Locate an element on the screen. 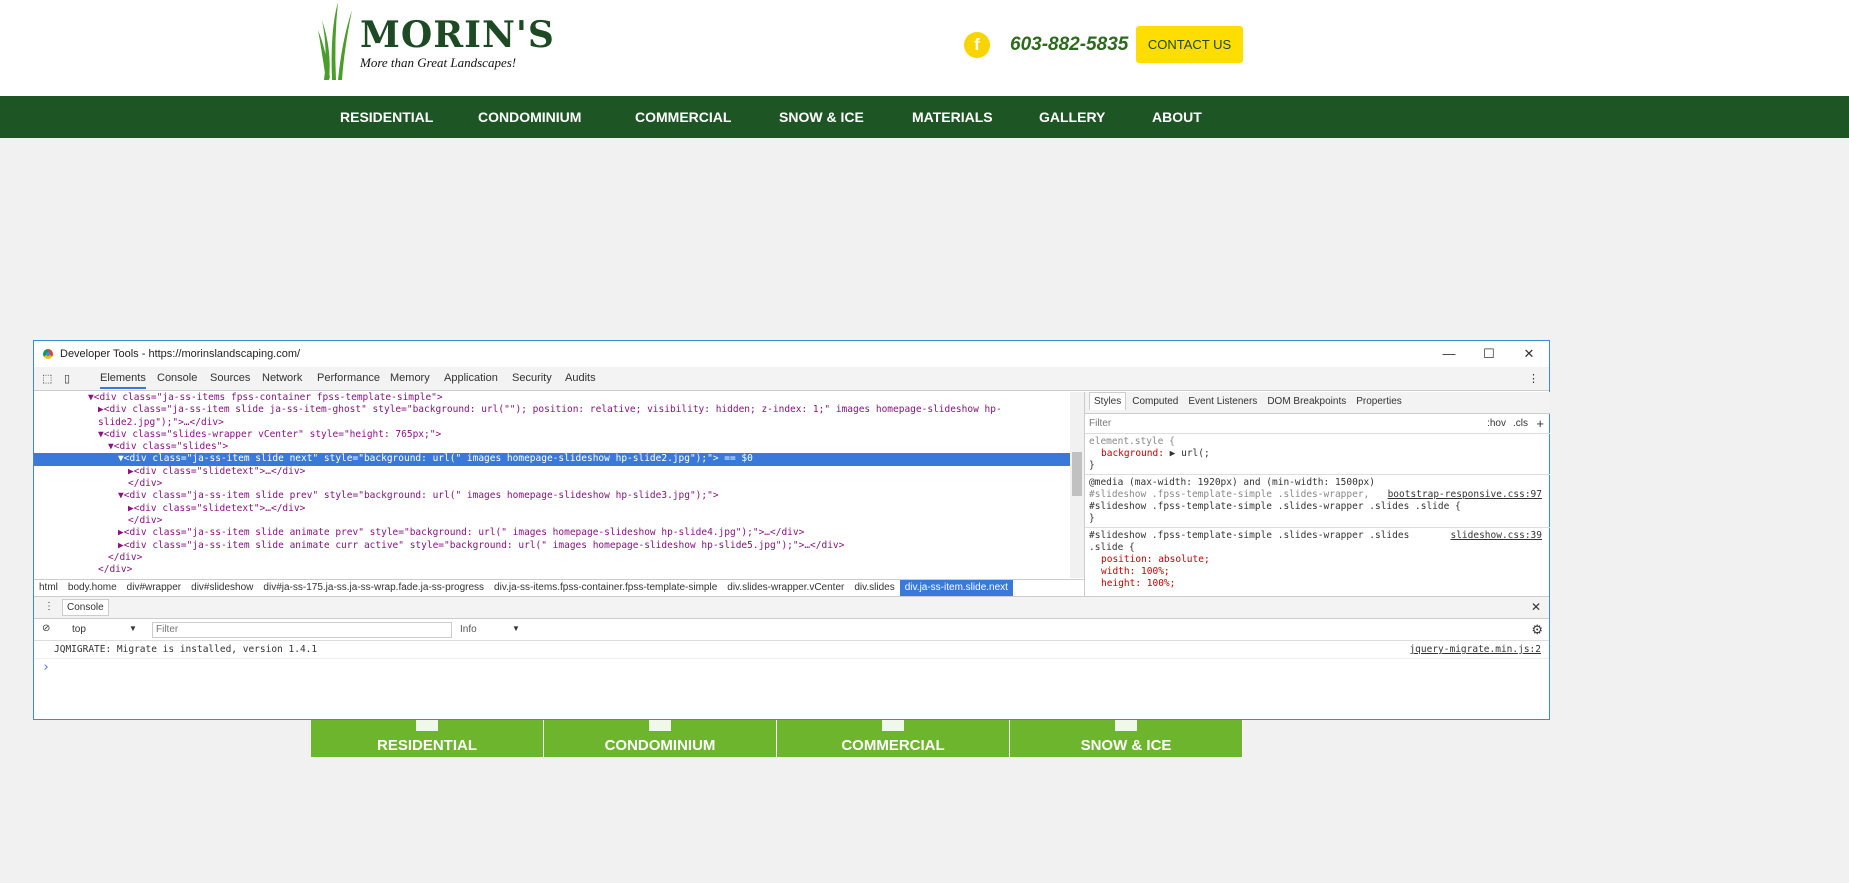 Image resolution: width=1849 pixels, height=883 pixels. nav-gallery: GALLERY is located at coordinates (1072, 117).